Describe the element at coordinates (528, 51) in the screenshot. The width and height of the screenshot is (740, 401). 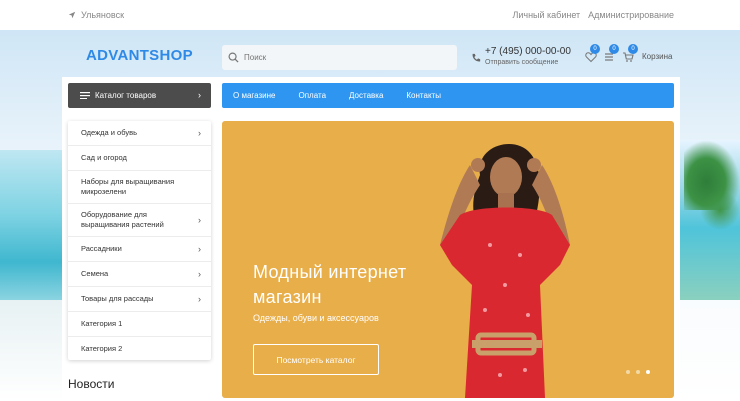
I see `phone-number: +7 (495) 000-00-00` at that location.